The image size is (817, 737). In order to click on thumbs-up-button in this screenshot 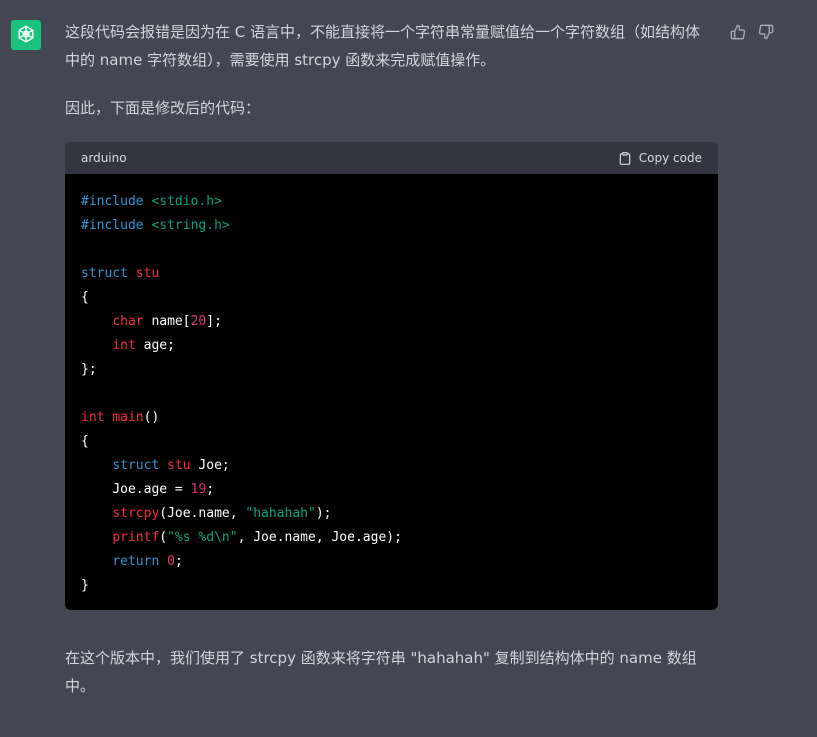, I will do `click(738, 32)`.